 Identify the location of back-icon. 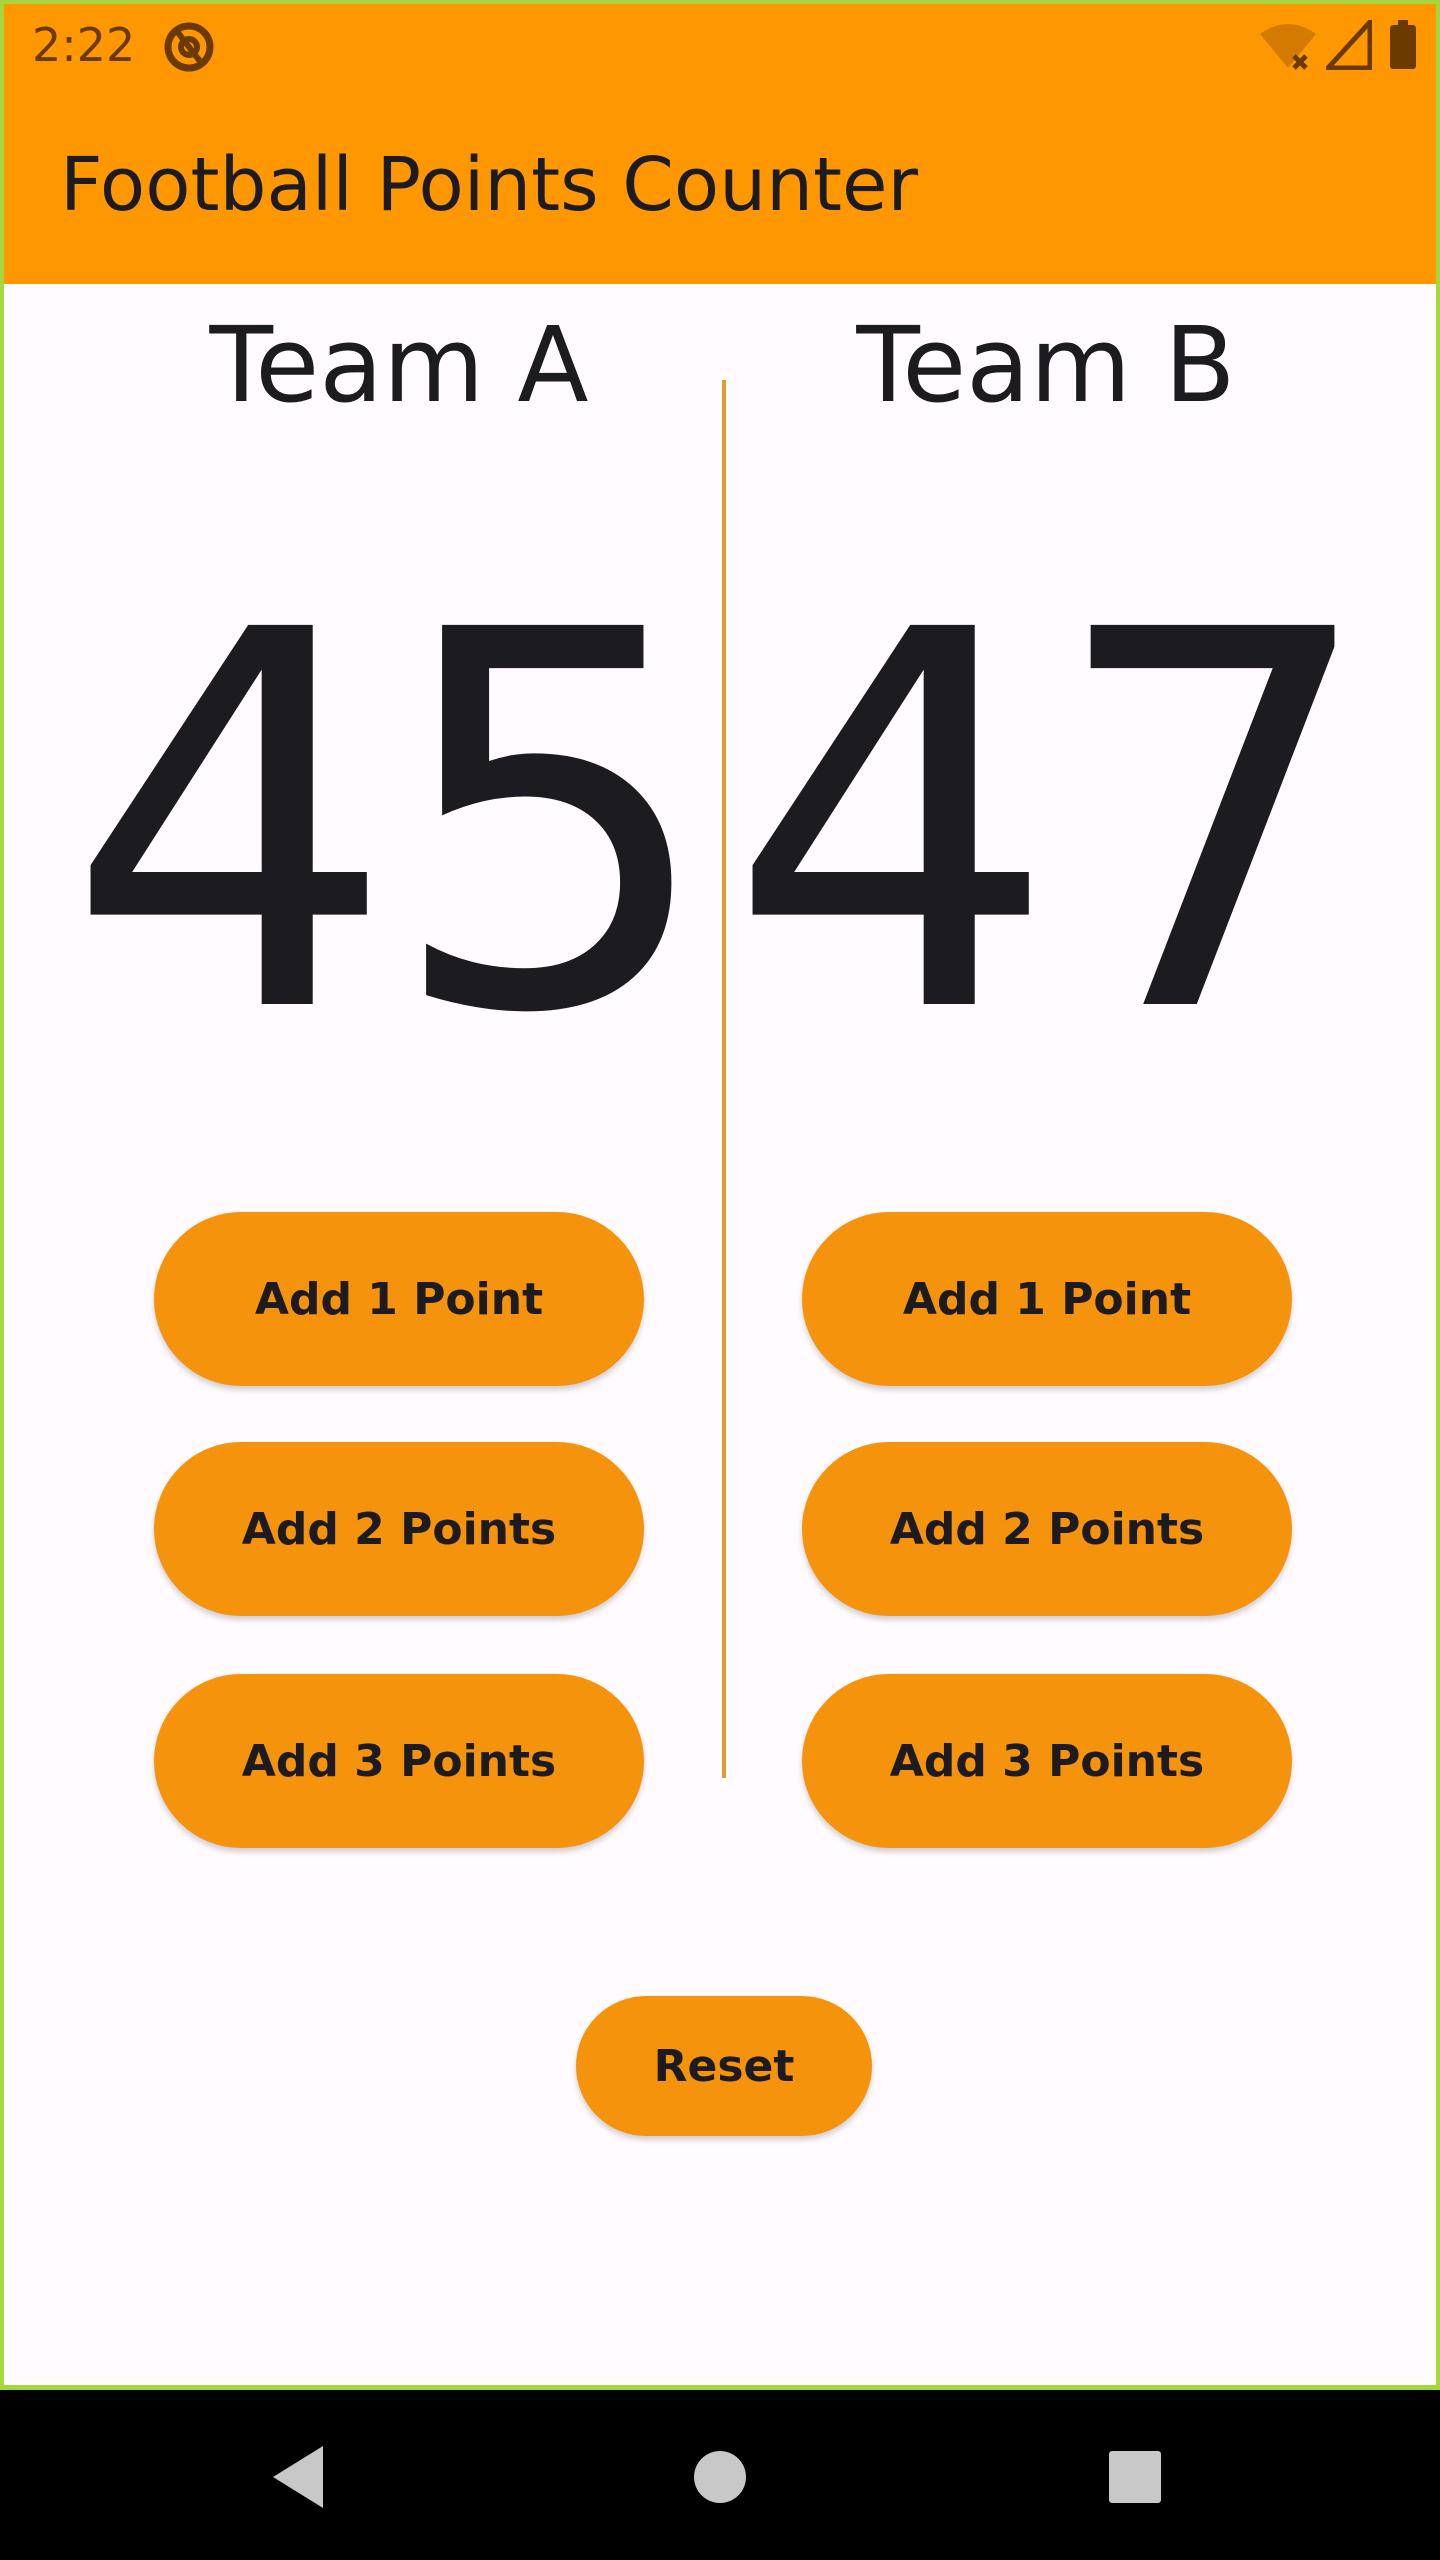
(300, 2477).